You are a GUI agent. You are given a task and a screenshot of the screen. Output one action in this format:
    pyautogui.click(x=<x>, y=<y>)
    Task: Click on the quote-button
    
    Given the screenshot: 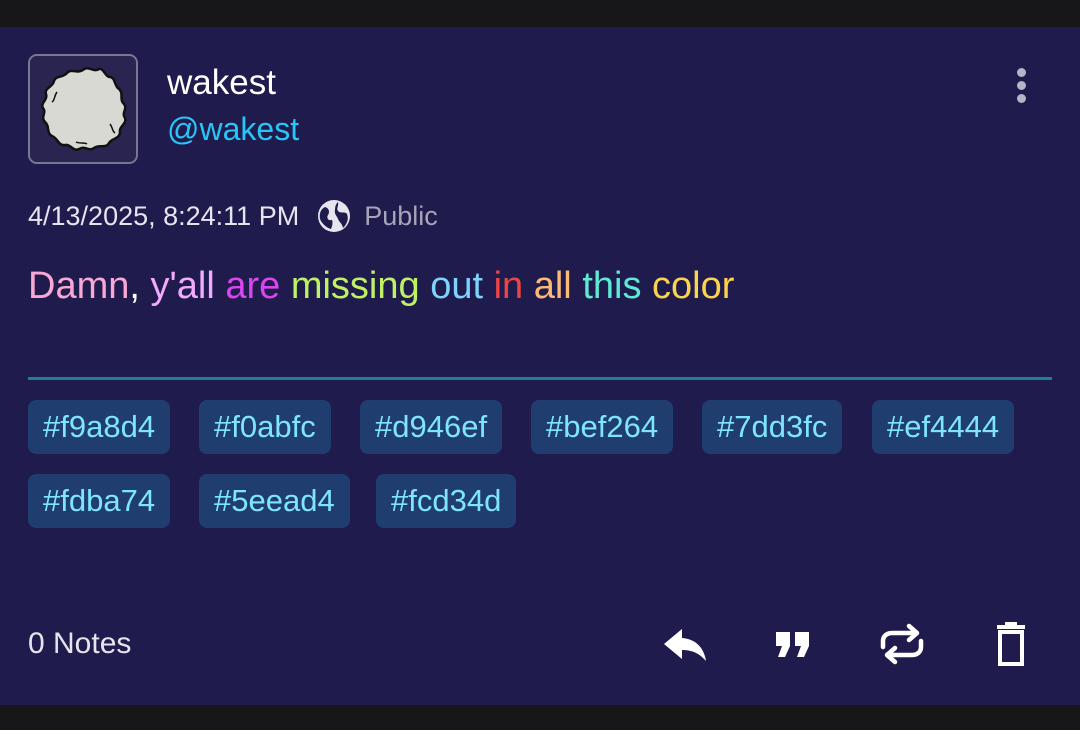 What is the action you would take?
    pyautogui.click(x=793, y=644)
    